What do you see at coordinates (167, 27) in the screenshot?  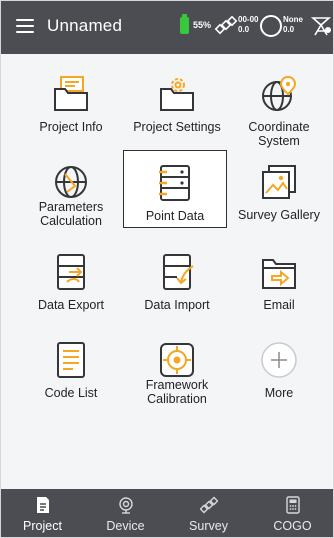 I see `top-bar: Unnamed 55% 00-00 0.0 None 0.0` at bounding box center [167, 27].